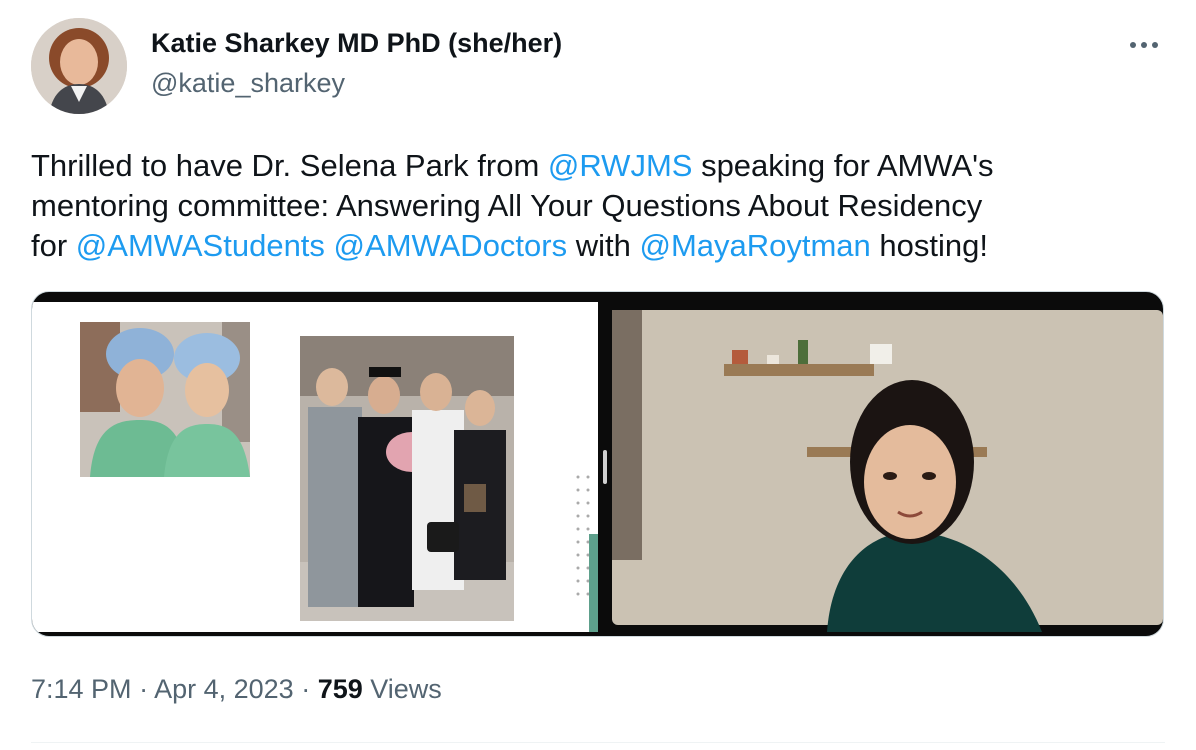 This screenshot has height=750, width=1196. Describe the element at coordinates (200, 245) in the screenshot. I see `mention-amwastudents: @AMWAStudents` at that location.